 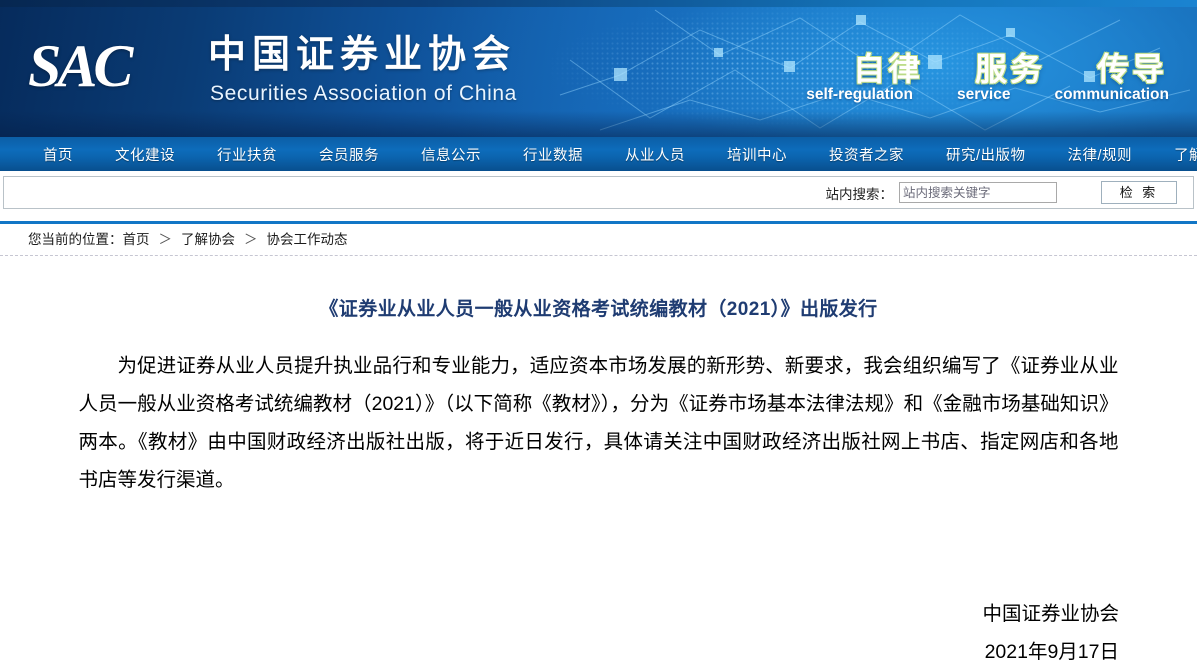 I want to click on slogan-en-1: self-regulation, so click(x=859, y=94).